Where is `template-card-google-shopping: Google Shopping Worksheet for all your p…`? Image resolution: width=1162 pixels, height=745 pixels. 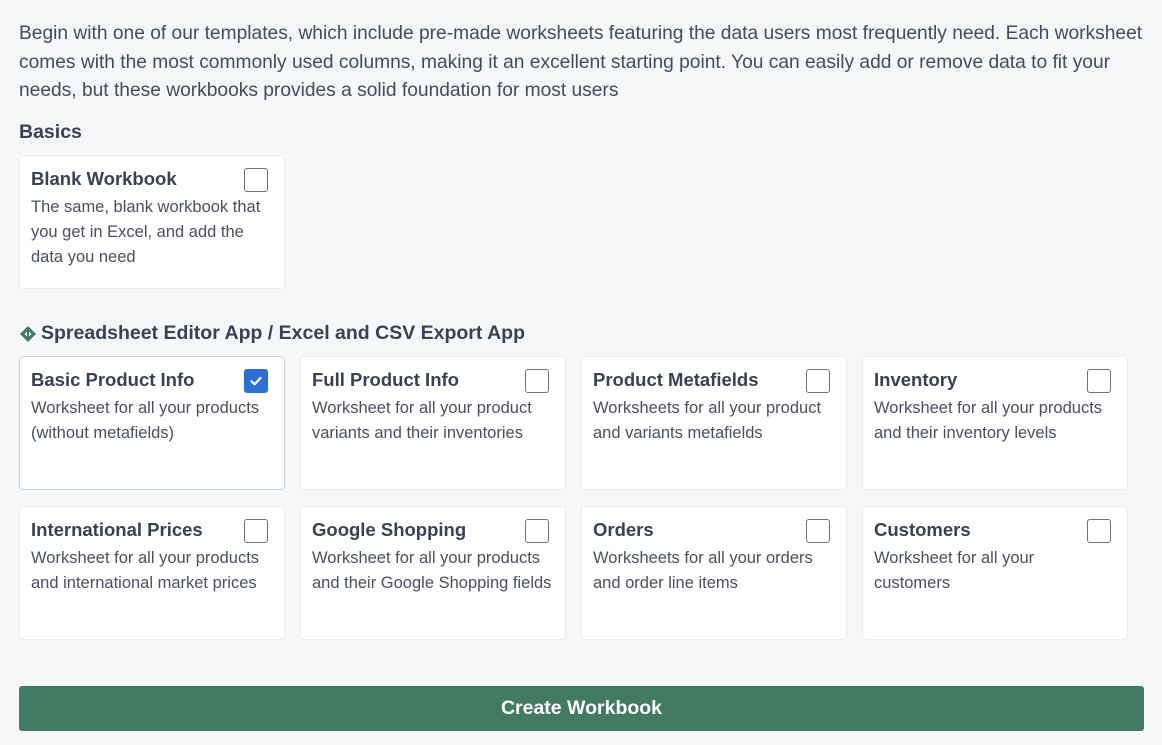 template-card-google-shopping: Google Shopping Worksheet for all your p… is located at coordinates (433, 573).